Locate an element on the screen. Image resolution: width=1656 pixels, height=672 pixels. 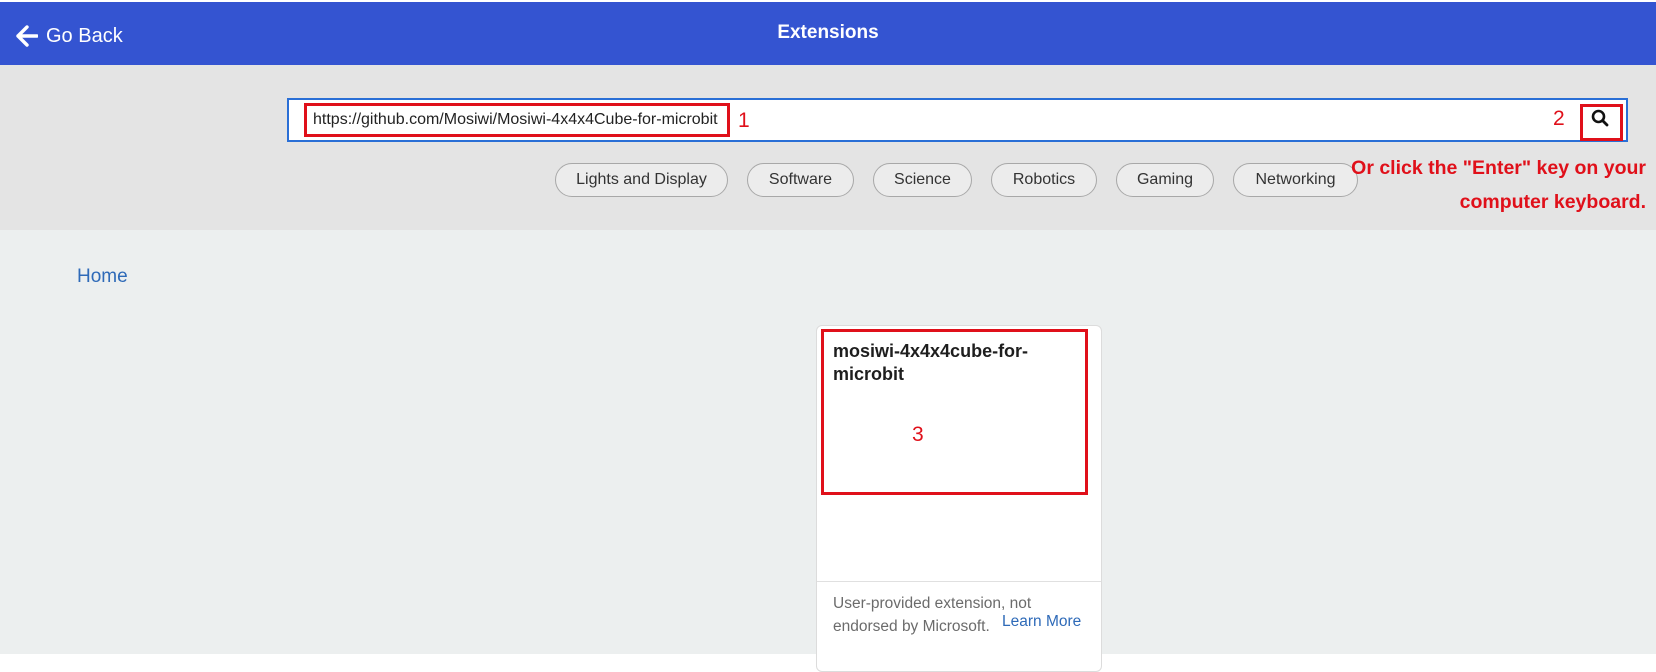
header-bar: Go Back Extensions is located at coordinates (828, 33).